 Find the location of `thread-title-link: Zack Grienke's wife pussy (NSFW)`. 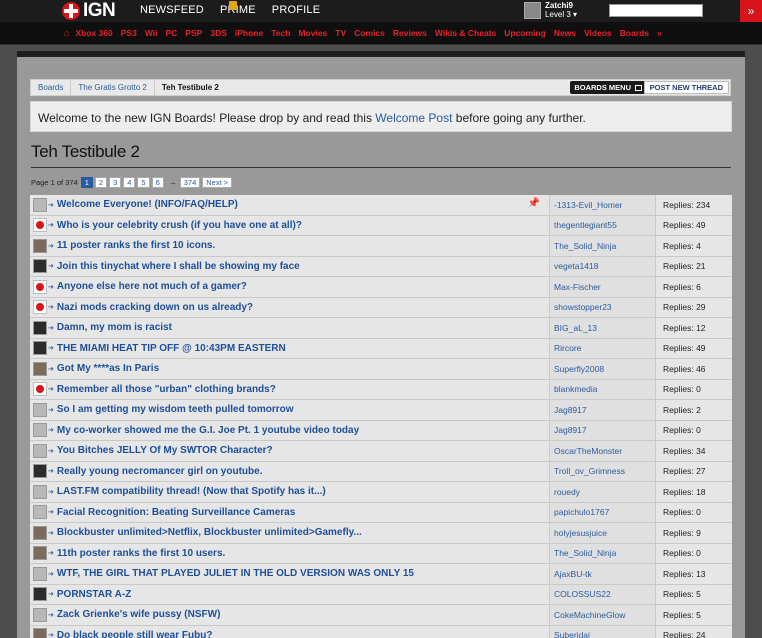

thread-title-link: Zack Grienke's wife pussy (NSFW) is located at coordinates (139, 614).